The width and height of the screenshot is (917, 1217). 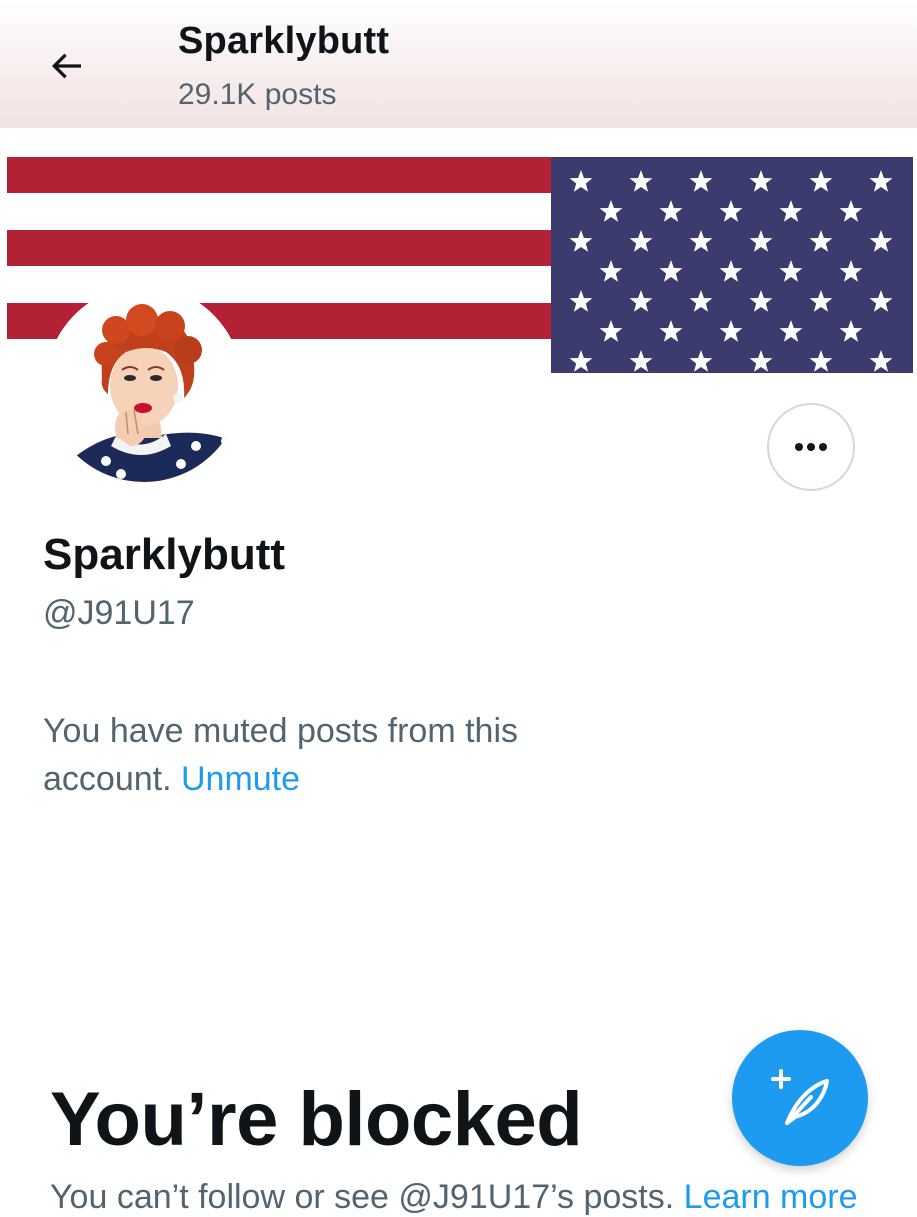 What do you see at coordinates (458, 64) in the screenshot?
I see `top-header: Sparklybutt 29.1K posts` at bounding box center [458, 64].